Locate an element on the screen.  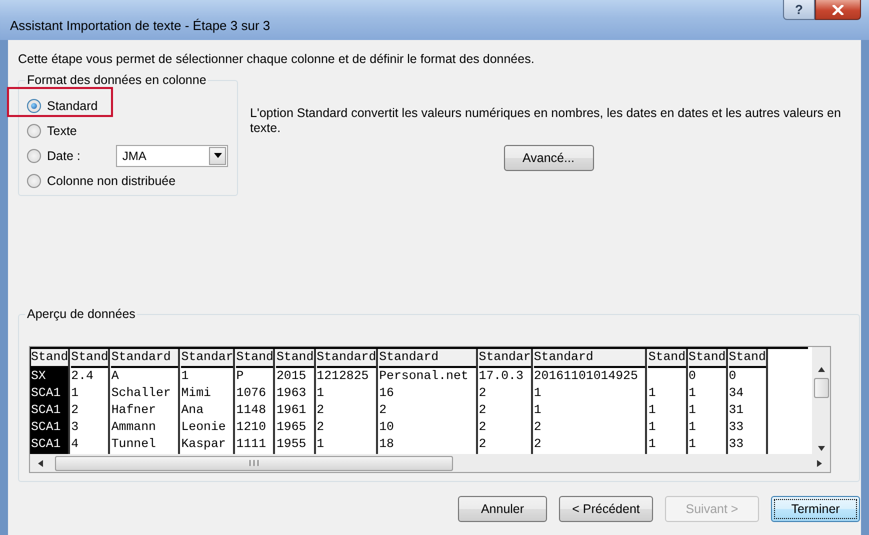
close-icon is located at coordinates (838, 9).